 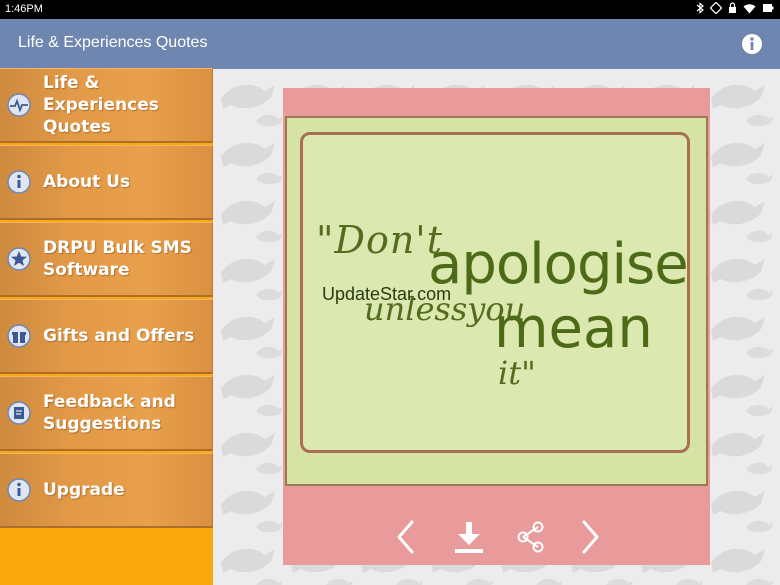 I want to click on chevron-left-icon, so click(x=407, y=537).